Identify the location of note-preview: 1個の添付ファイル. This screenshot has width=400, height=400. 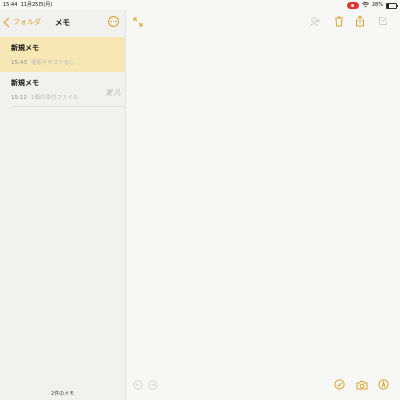
(54, 98).